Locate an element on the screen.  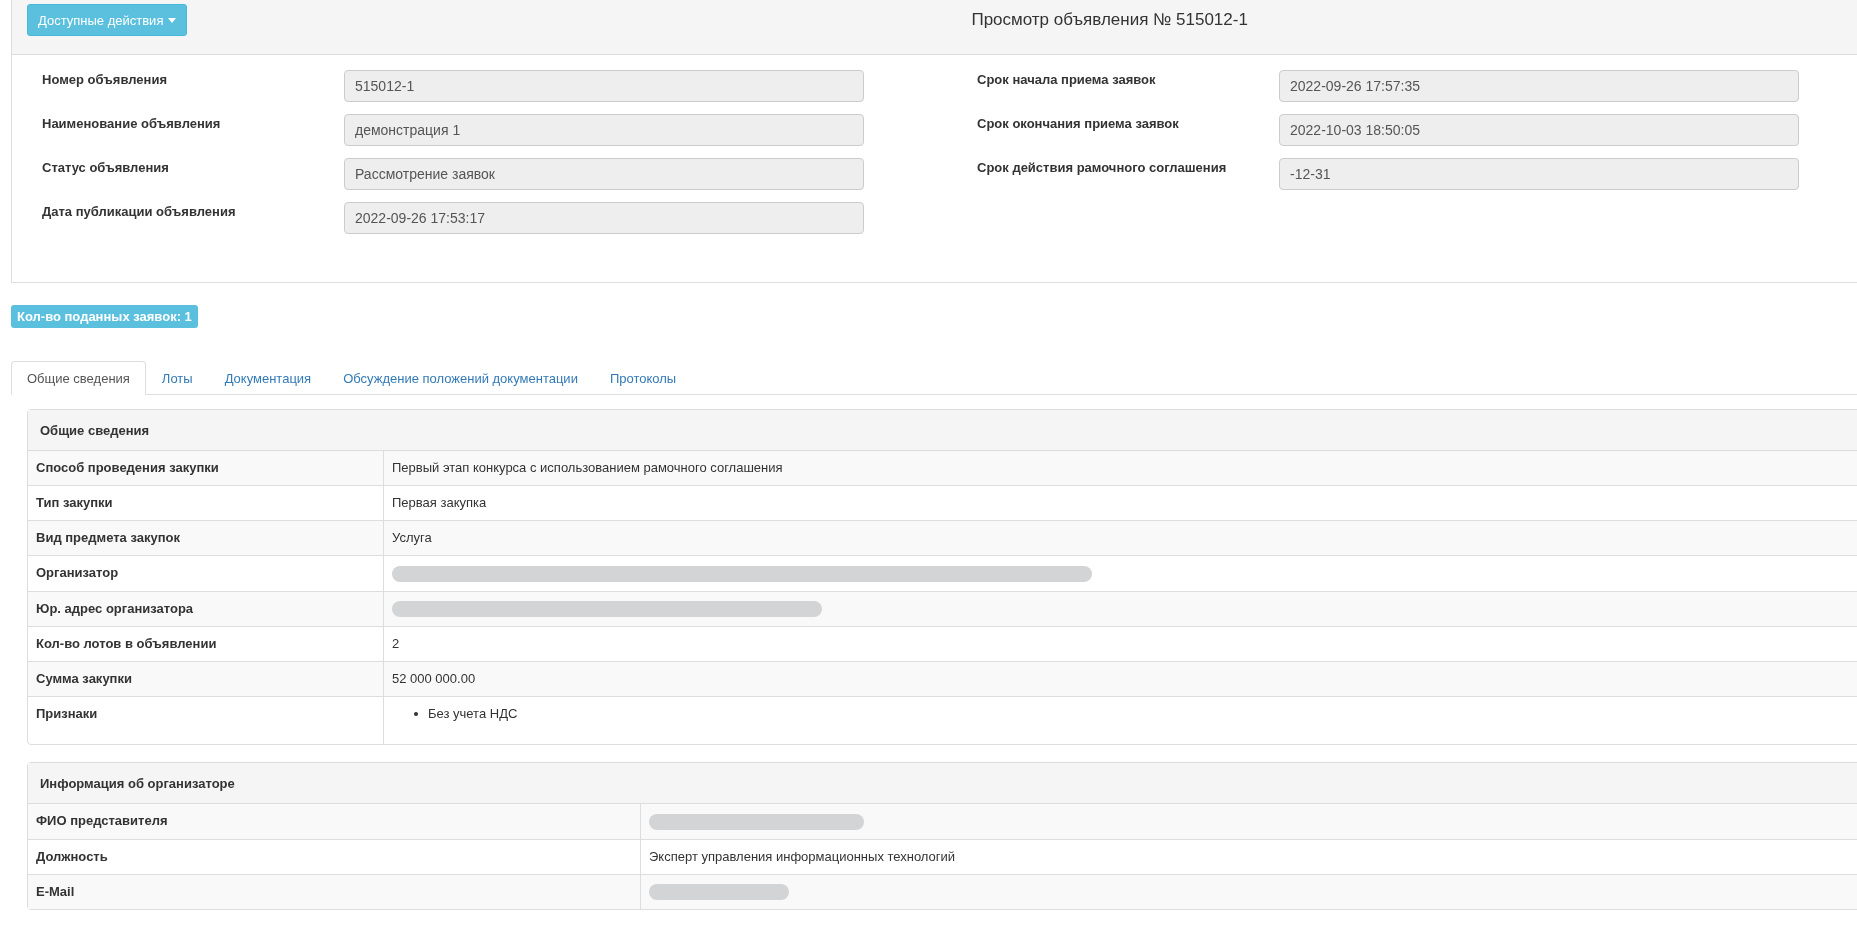
field-label: Номер объявления is located at coordinates (105, 80).